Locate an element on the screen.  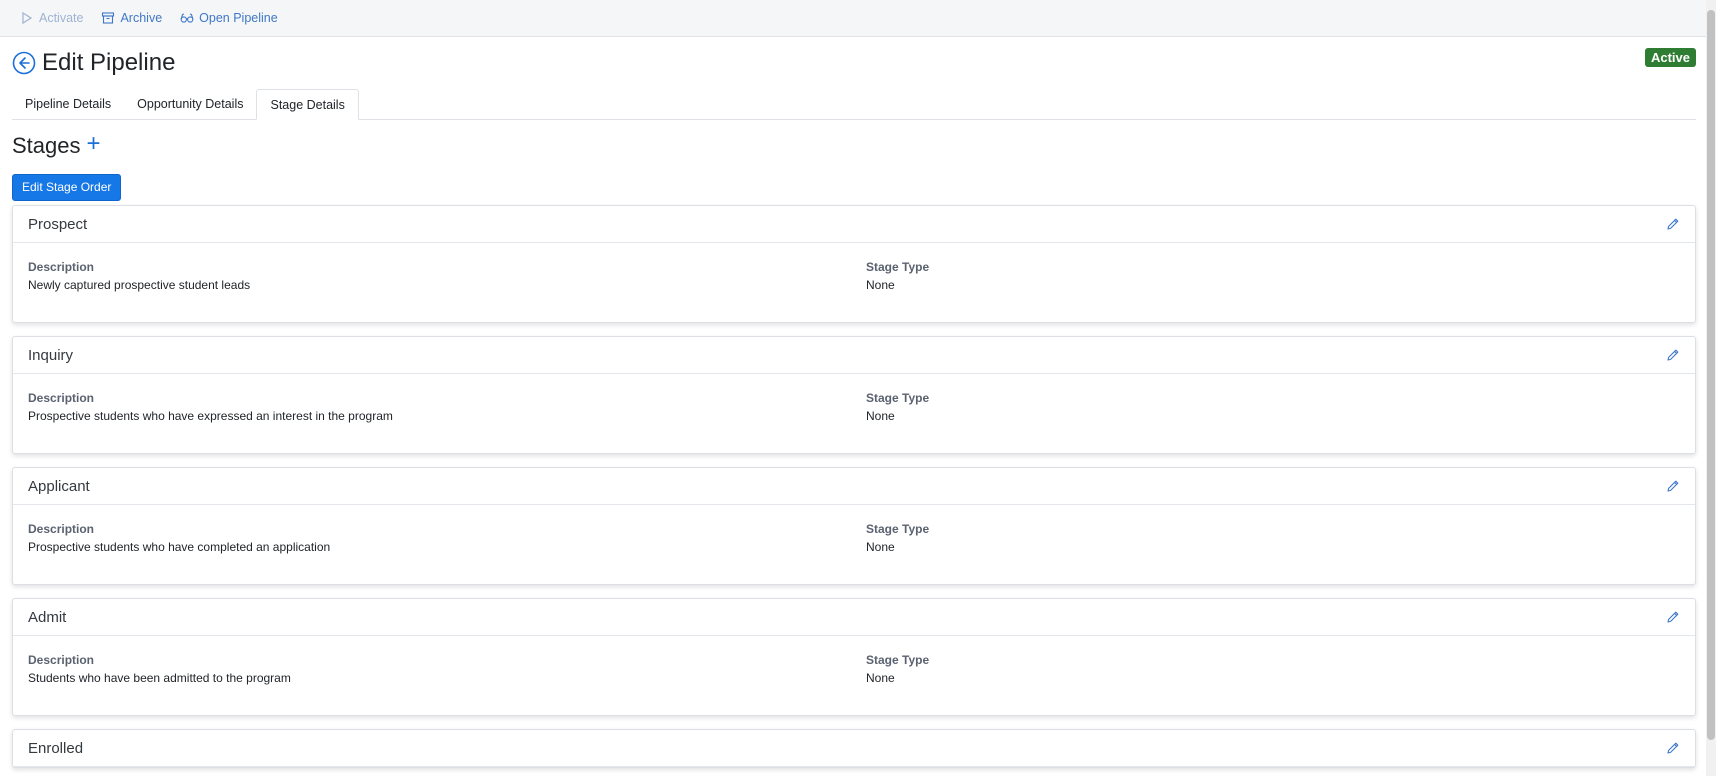
stage-card-header: Prospect is located at coordinates (854, 224).